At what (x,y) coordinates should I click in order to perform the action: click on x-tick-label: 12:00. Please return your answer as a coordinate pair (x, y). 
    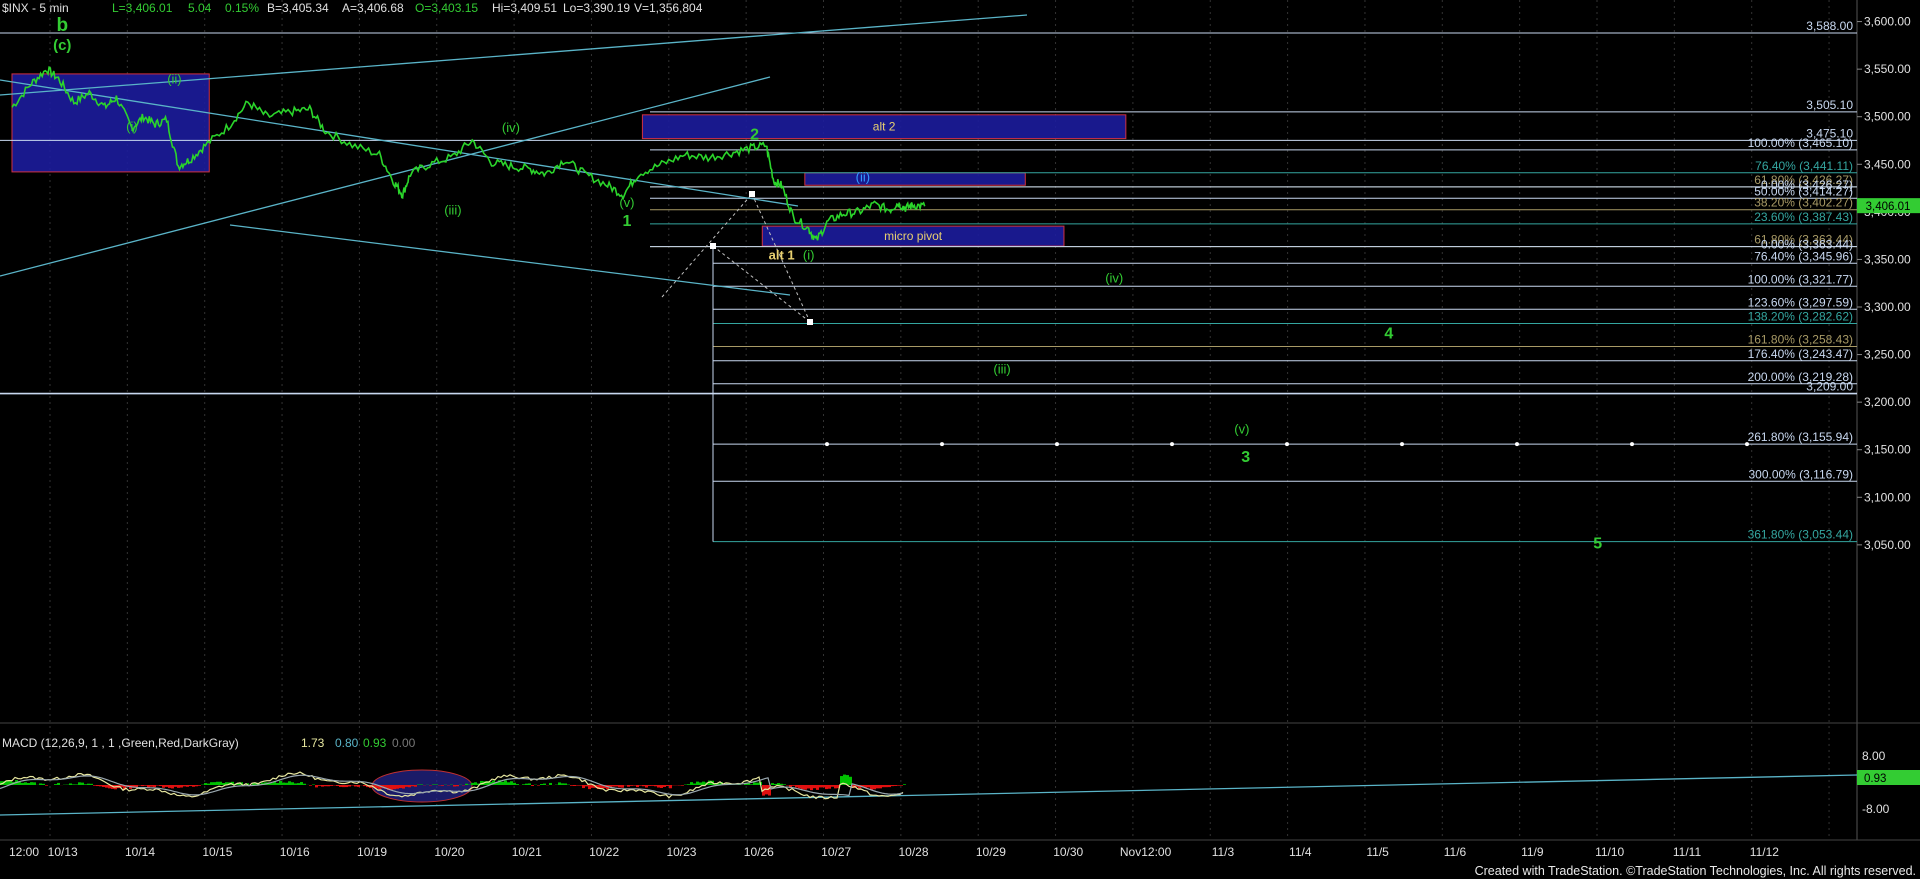
    Looking at the image, I should click on (24, 852).